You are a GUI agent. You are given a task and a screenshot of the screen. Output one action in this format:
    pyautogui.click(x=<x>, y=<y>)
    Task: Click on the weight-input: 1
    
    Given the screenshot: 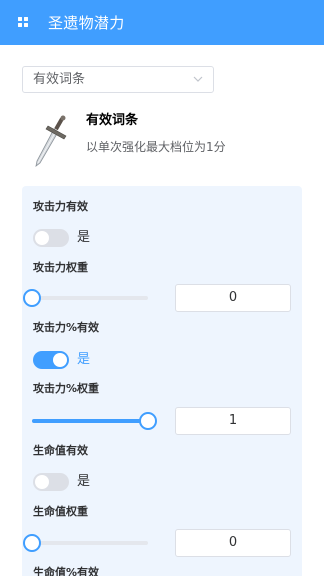 What is the action you would take?
    pyautogui.click(x=233, y=421)
    